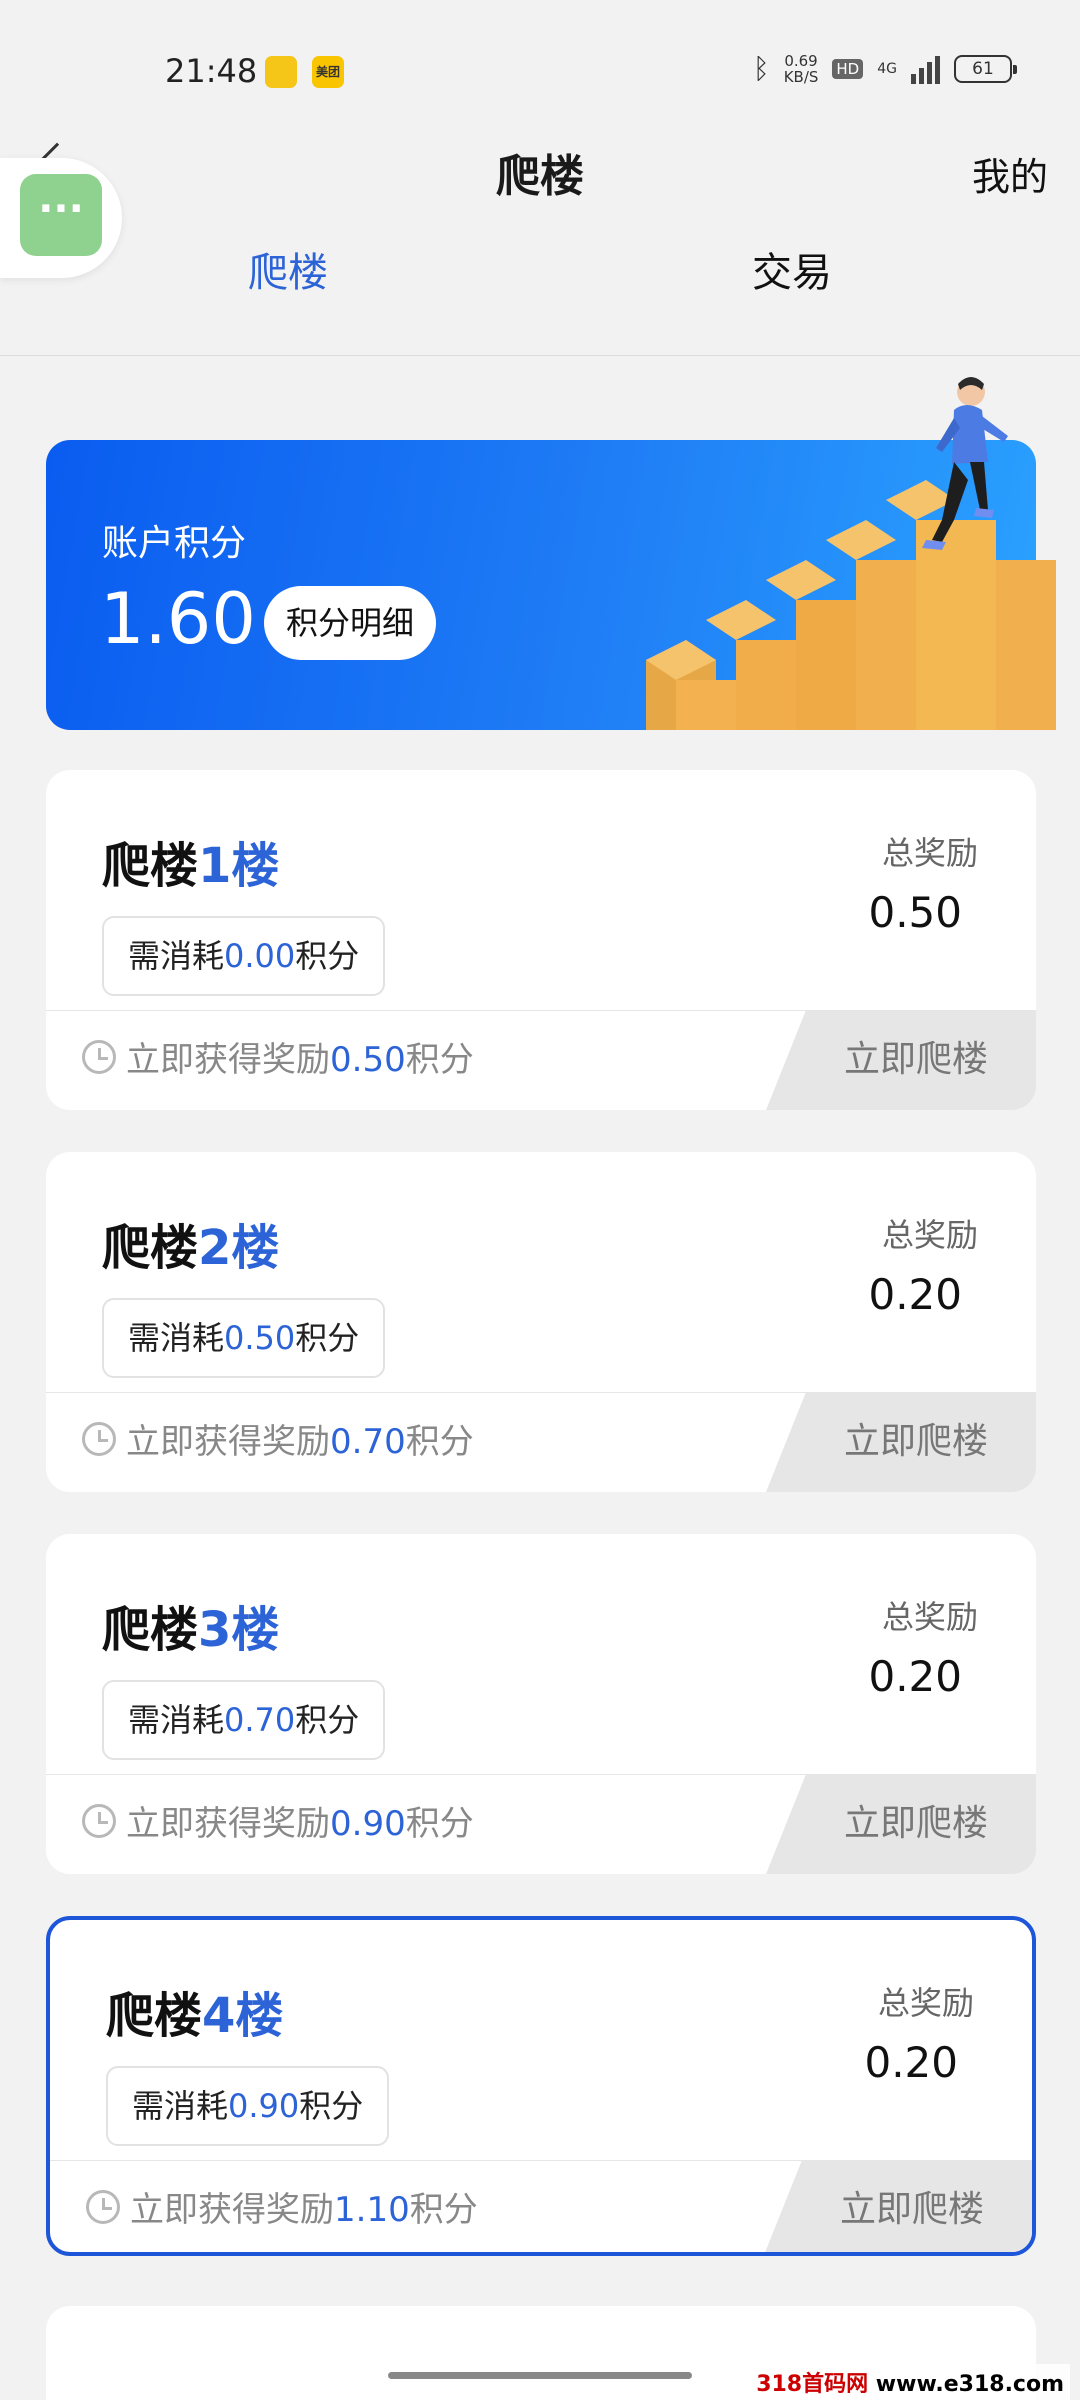  Describe the element at coordinates (540, 176) in the screenshot. I see `page-title: 爬楼` at that location.